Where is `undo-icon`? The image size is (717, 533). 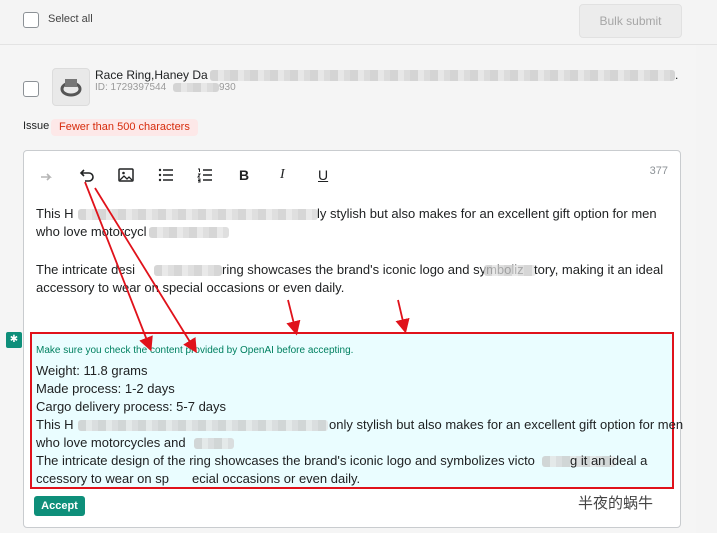
undo-icon is located at coordinates (88, 175).